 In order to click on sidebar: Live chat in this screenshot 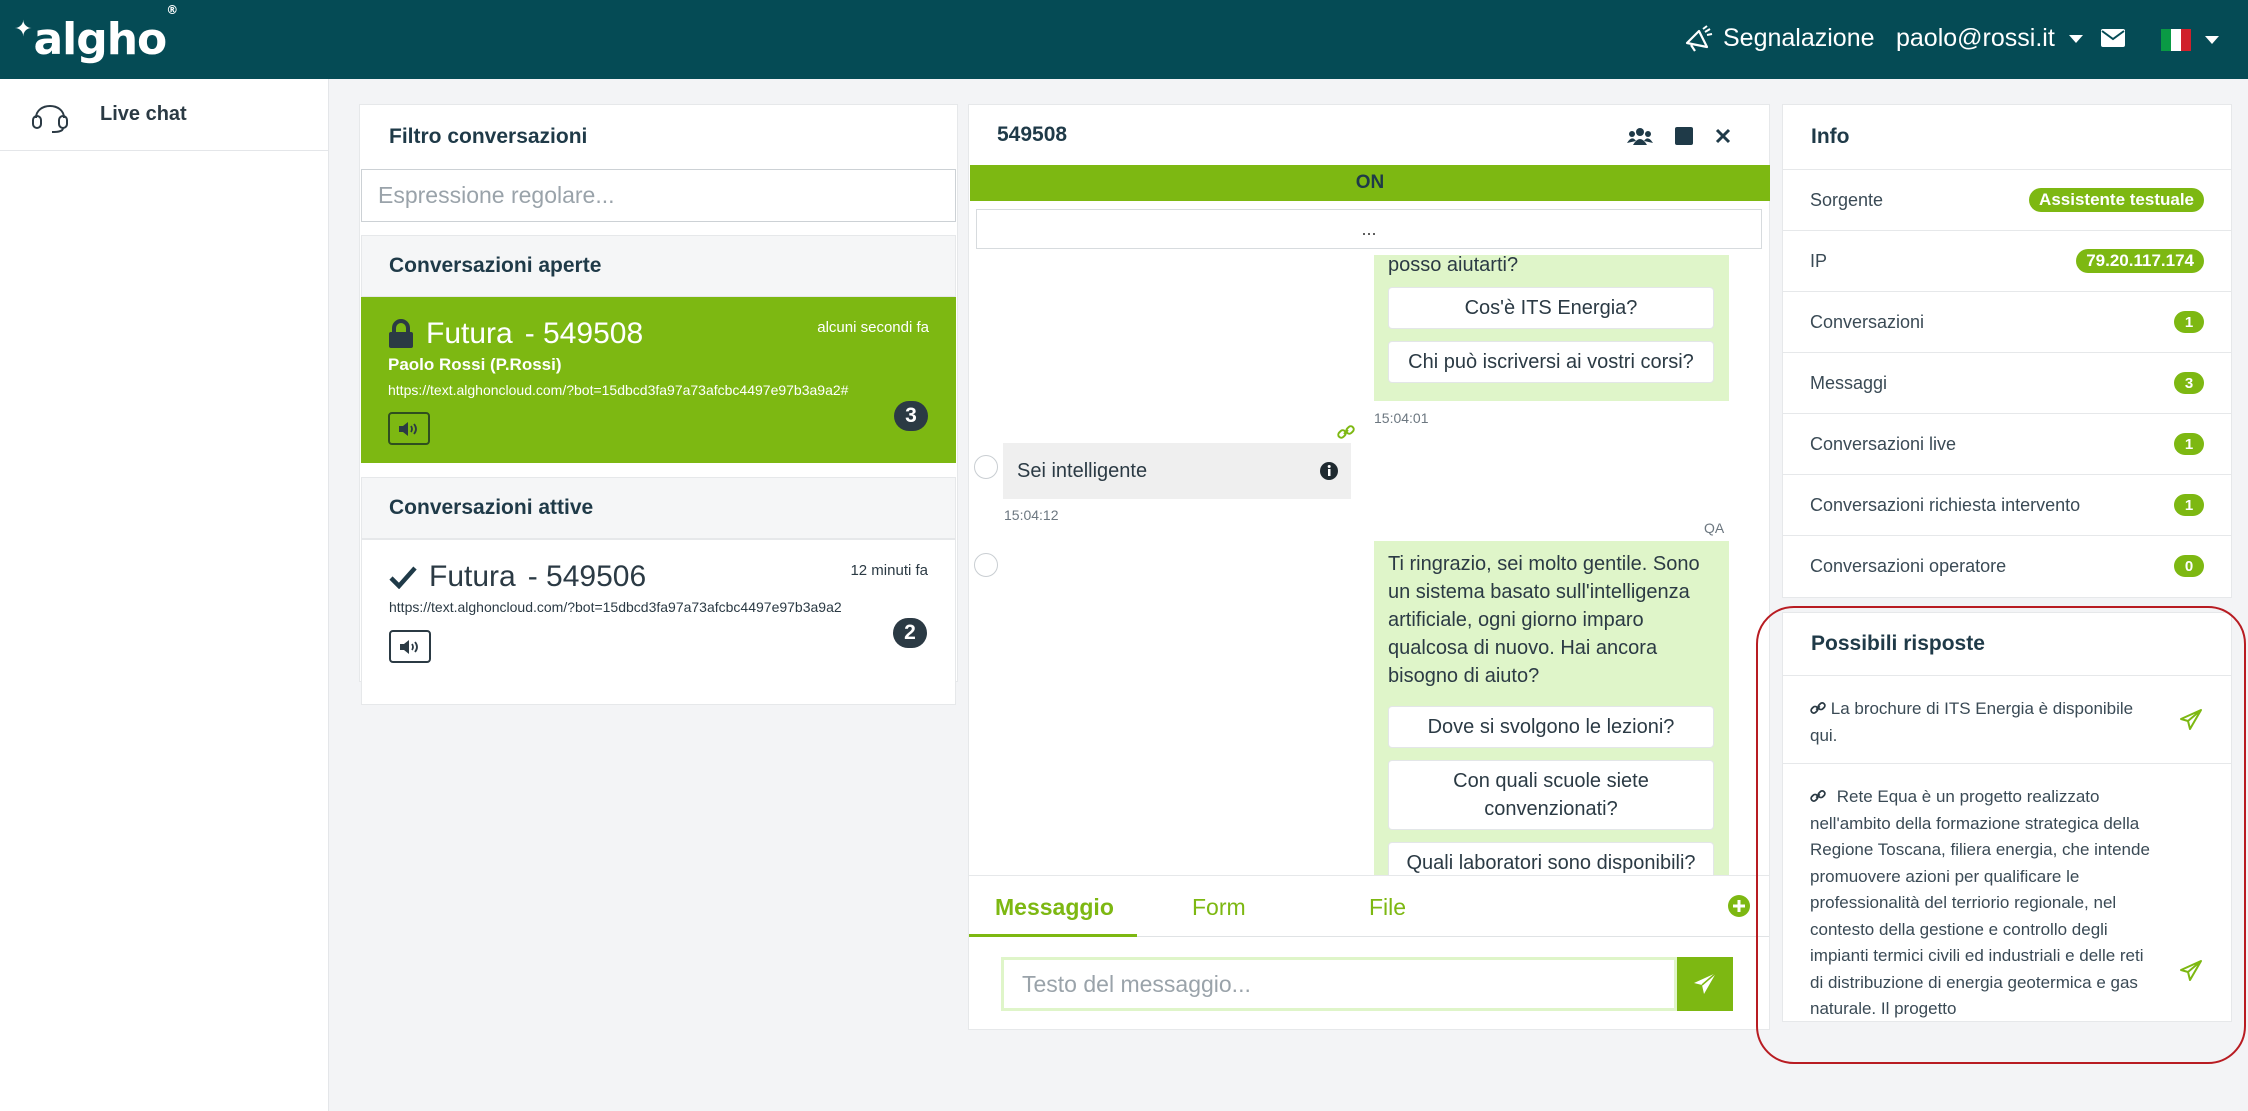, I will do `click(164, 595)`.